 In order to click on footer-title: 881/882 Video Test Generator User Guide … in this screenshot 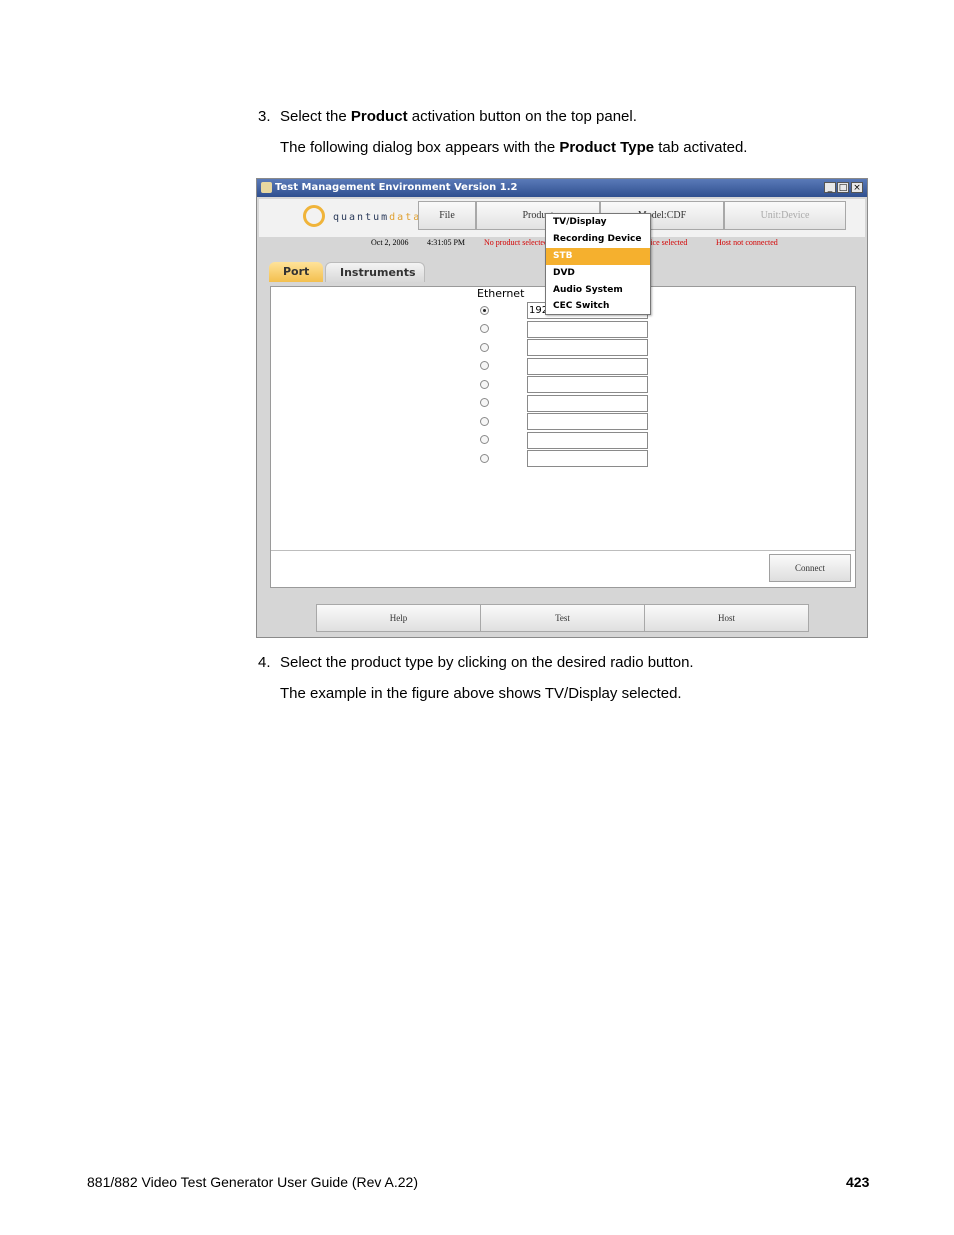, I will do `click(253, 1182)`.